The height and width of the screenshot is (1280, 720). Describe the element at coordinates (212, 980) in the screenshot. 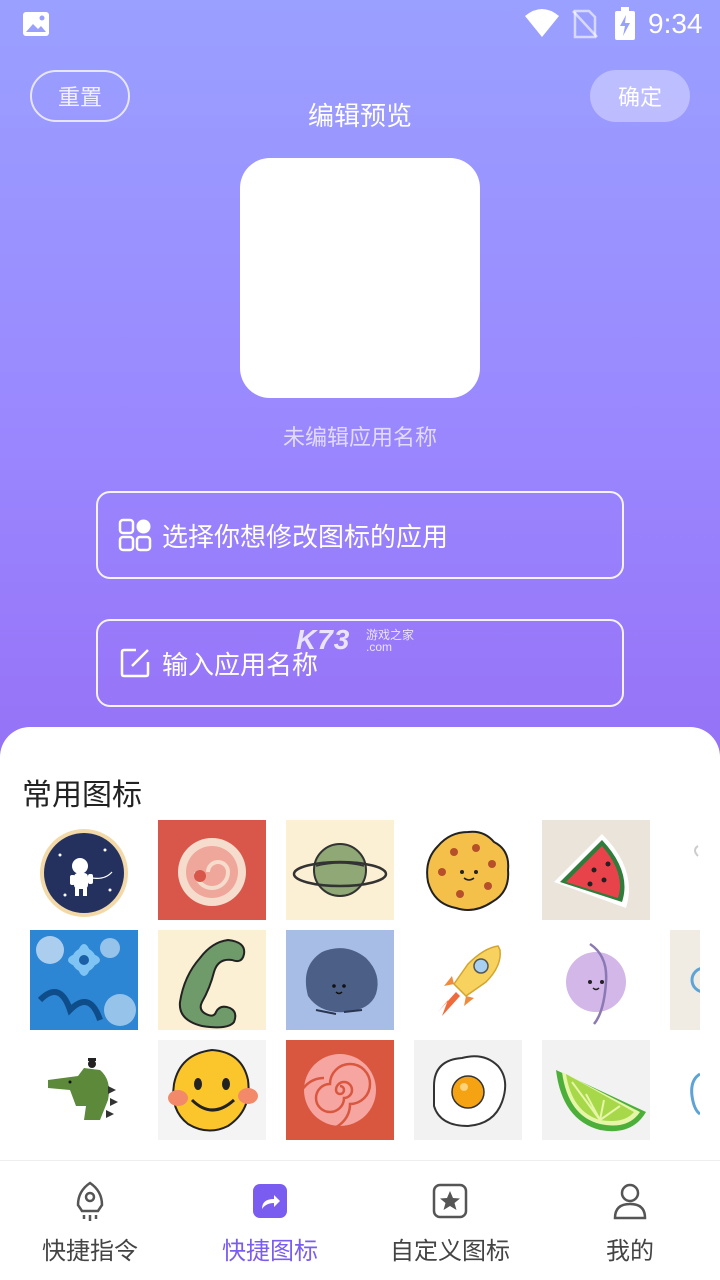

I see `phone-handset-icon` at that location.